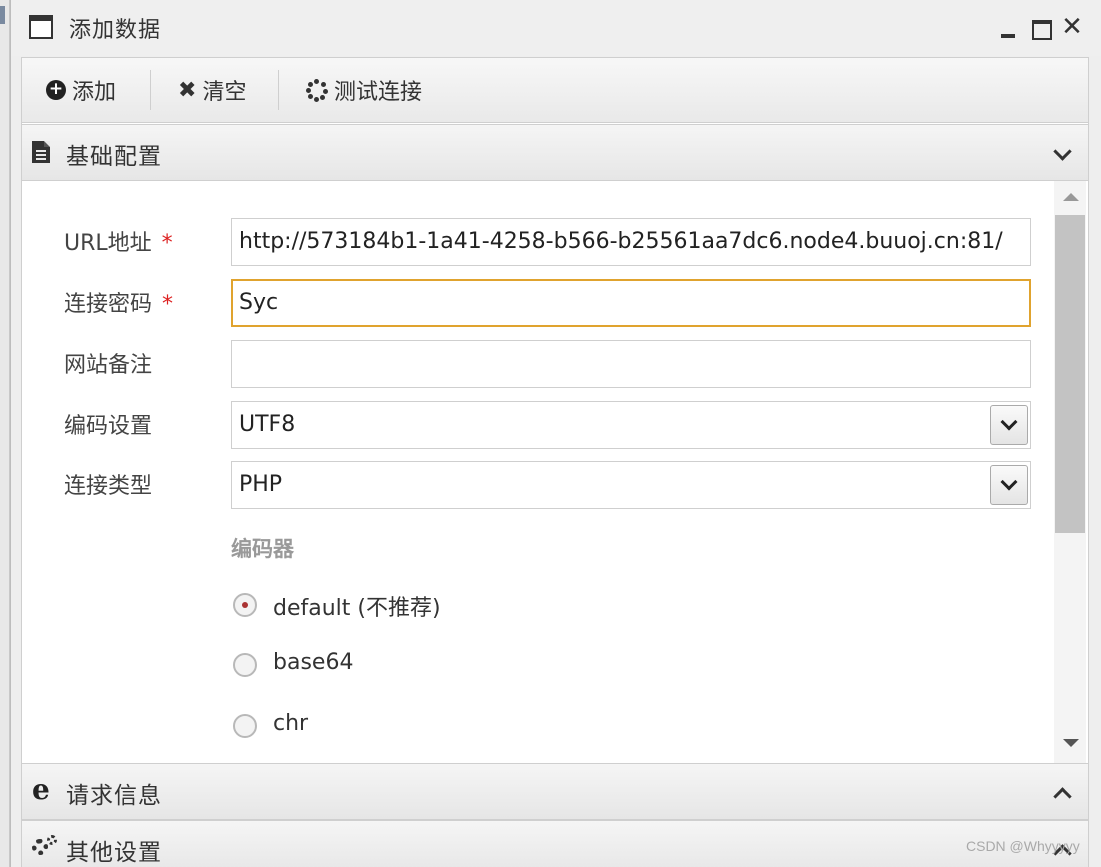 The width and height of the screenshot is (1101, 867). Describe the element at coordinates (1072, 27) in the screenshot. I see `close-button: ✕` at that location.